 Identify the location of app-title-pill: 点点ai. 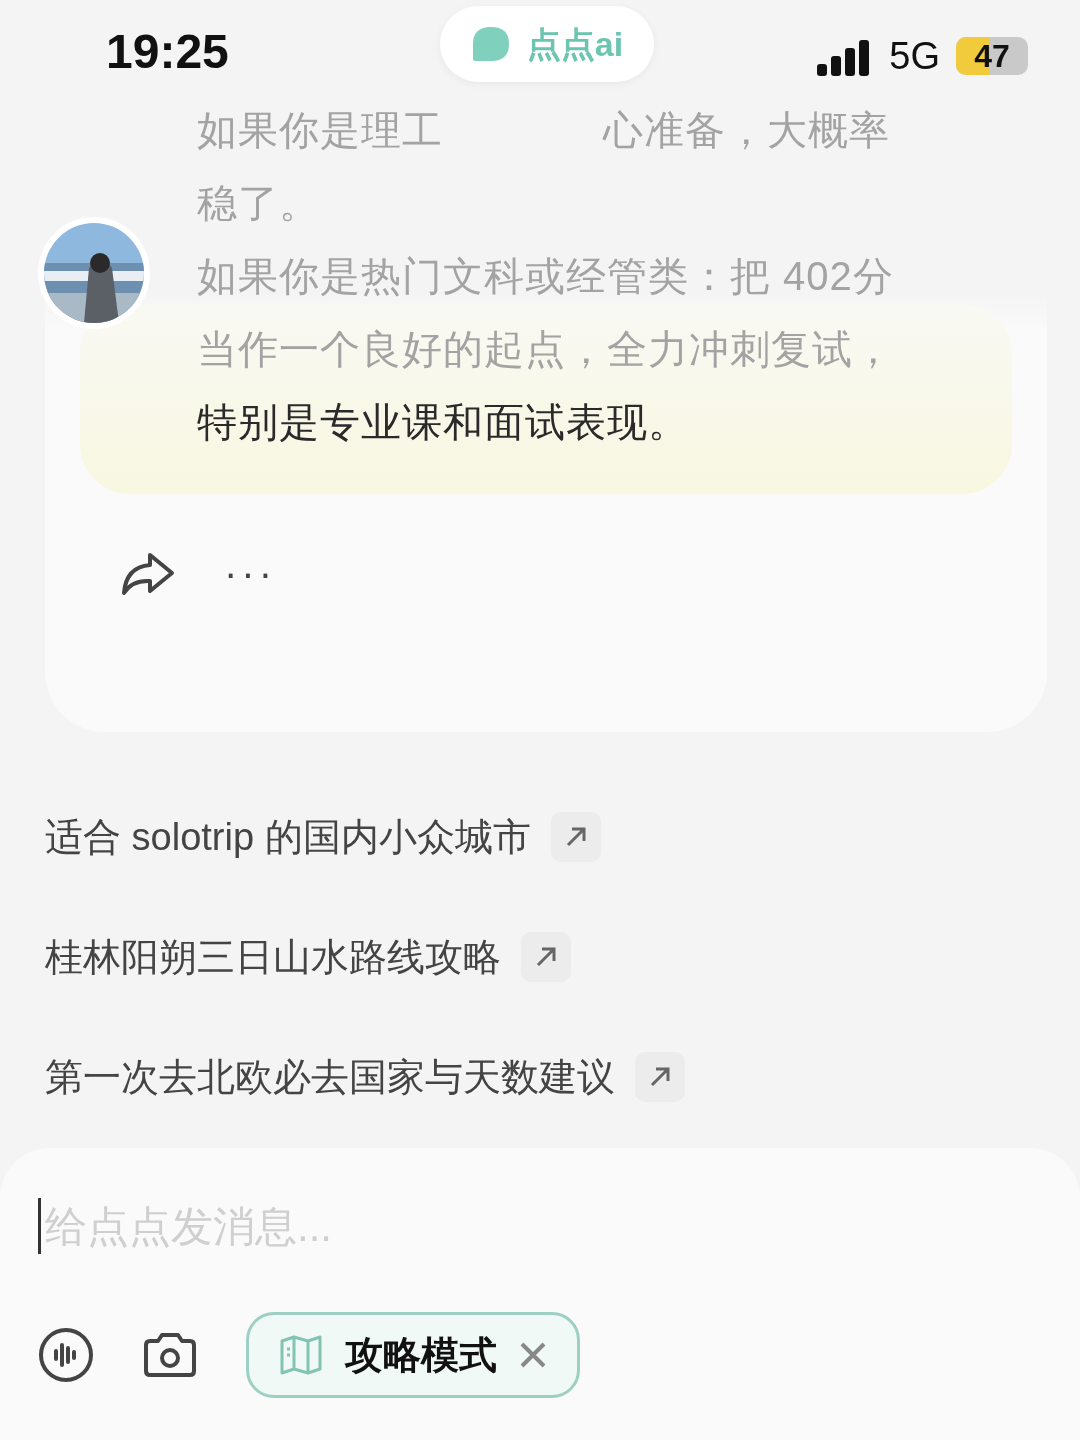
(547, 44).